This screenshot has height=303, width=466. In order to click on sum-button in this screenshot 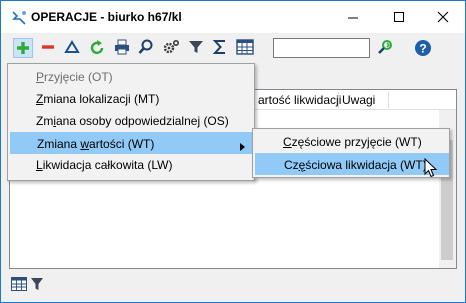, I will do `click(221, 48)`.